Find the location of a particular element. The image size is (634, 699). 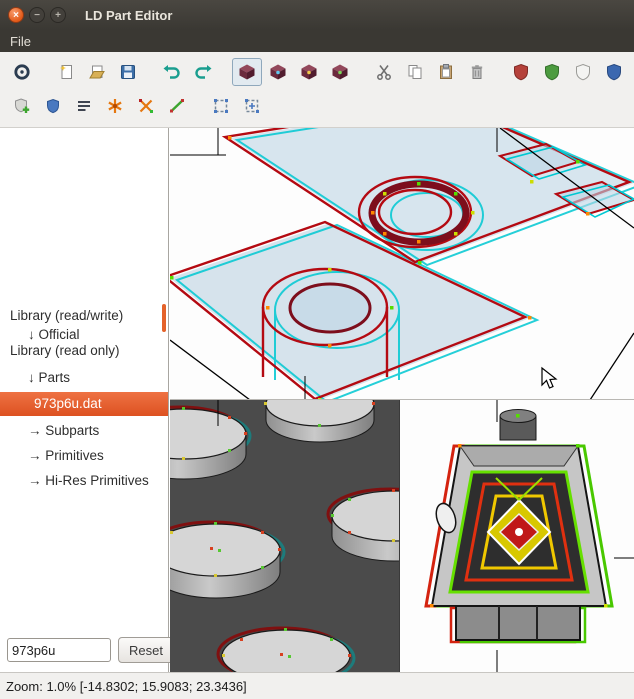

open-file-icon is located at coordinates (97, 72).